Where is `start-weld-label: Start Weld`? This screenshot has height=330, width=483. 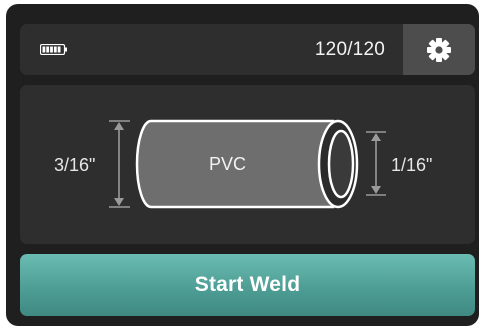
start-weld-label: Start Weld is located at coordinates (247, 284).